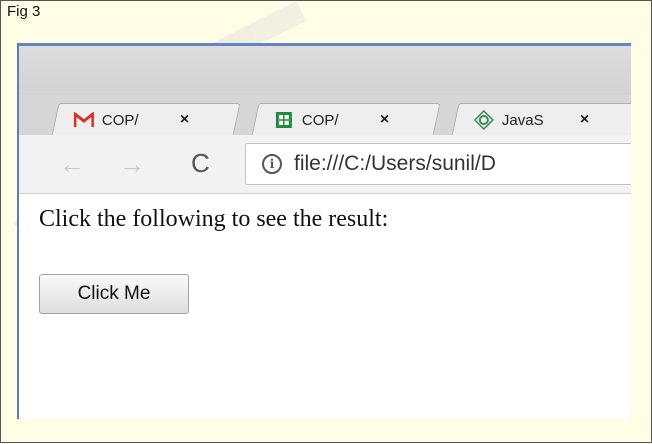 The width and height of the screenshot is (652, 444). I want to click on info-icon: i, so click(272, 164).